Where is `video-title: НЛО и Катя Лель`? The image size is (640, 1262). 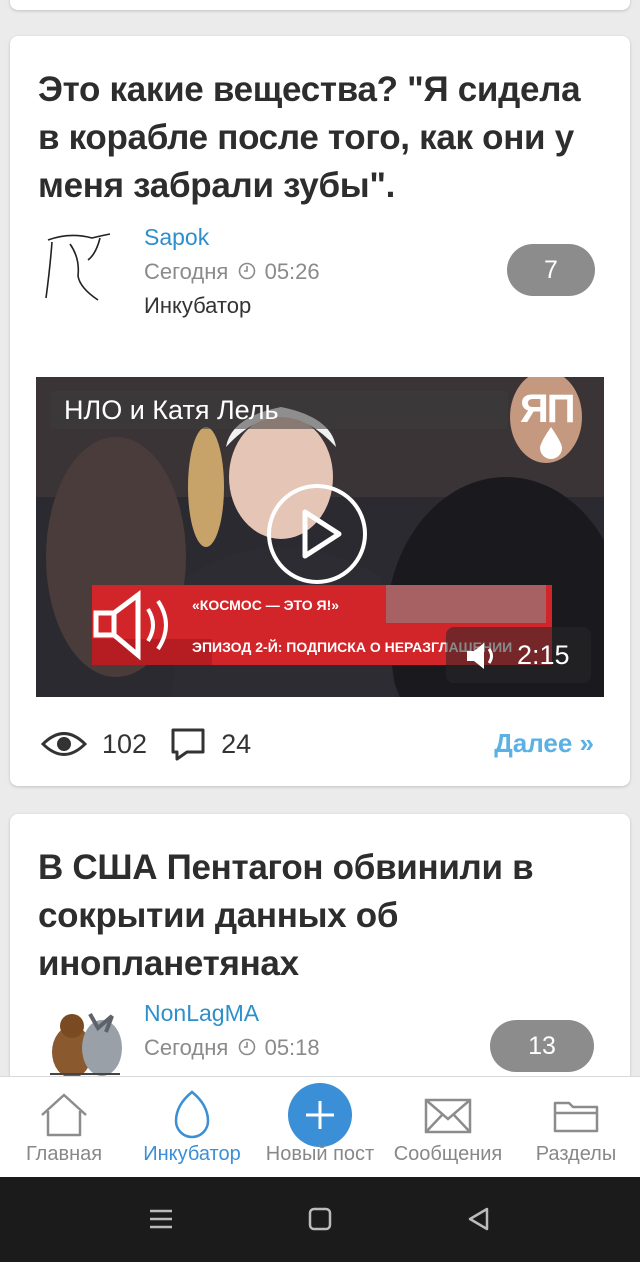
video-title: НЛО и Катя Лель is located at coordinates (171, 410).